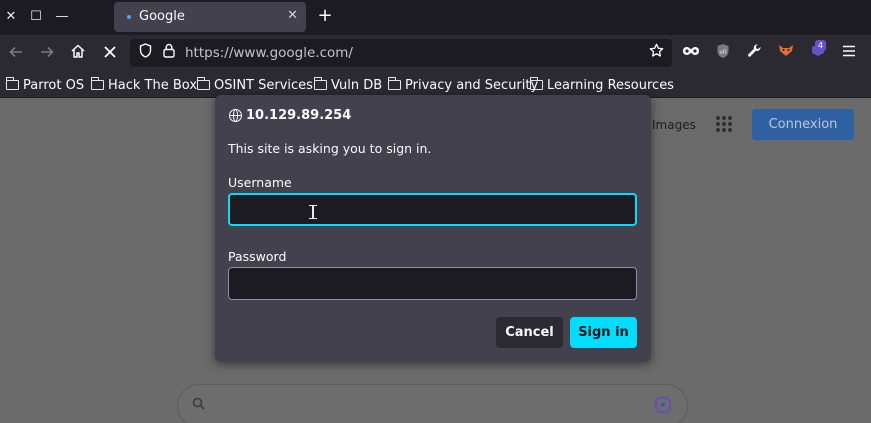 The width and height of the screenshot is (871, 423). What do you see at coordinates (786, 53) in the screenshot?
I see `foxyproxy-icon` at bounding box center [786, 53].